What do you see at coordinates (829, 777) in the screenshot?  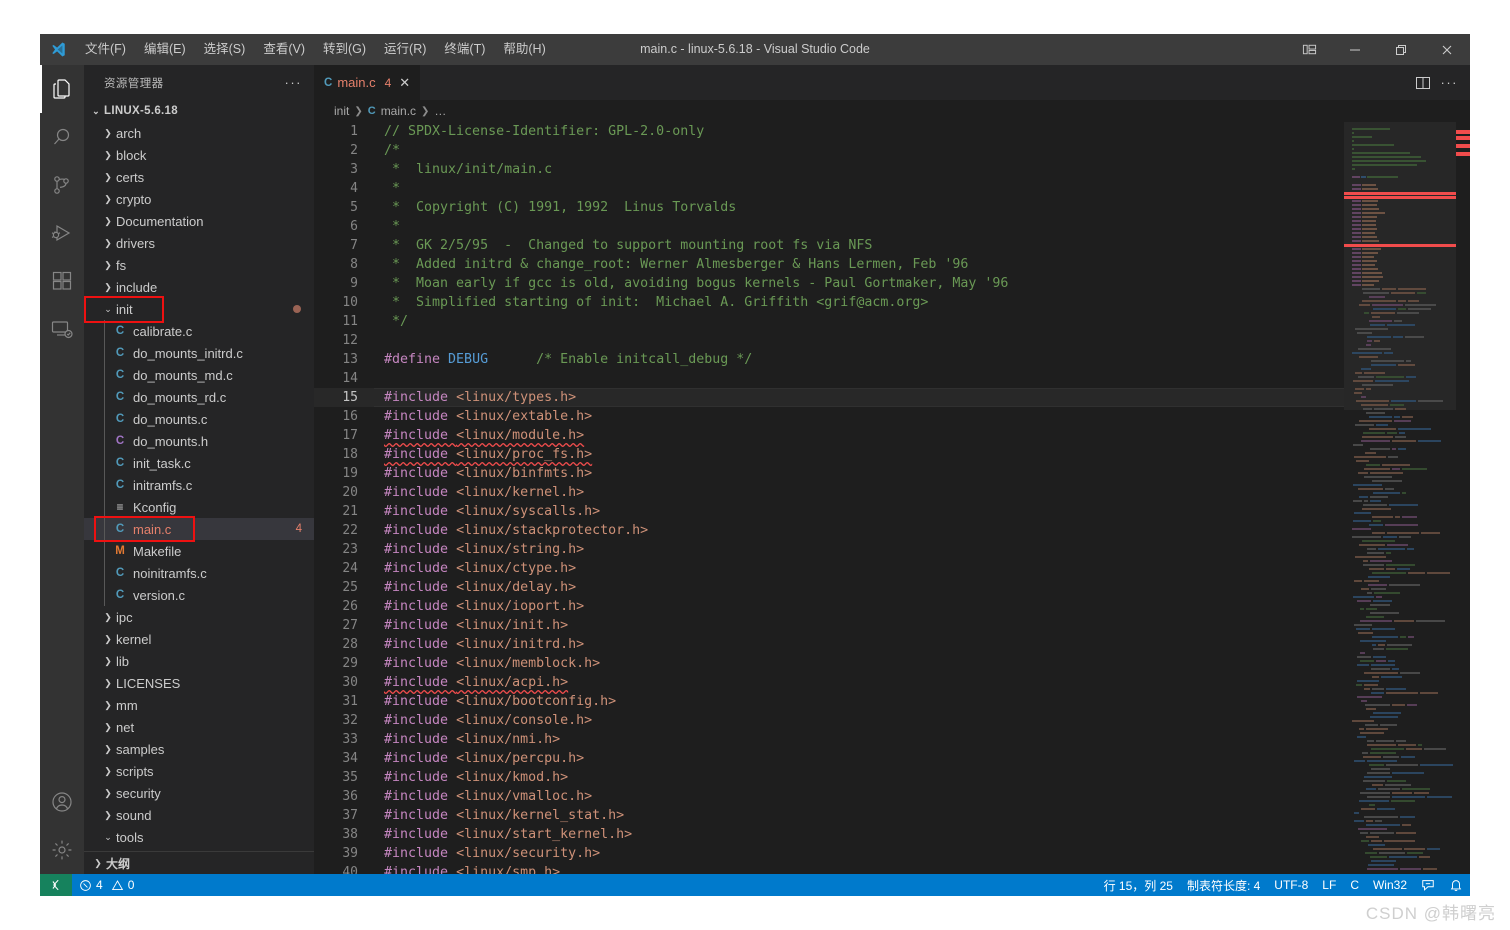 I see `code-line: 35 #include <linux/kmod.h>` at bounding box center [829, 777].